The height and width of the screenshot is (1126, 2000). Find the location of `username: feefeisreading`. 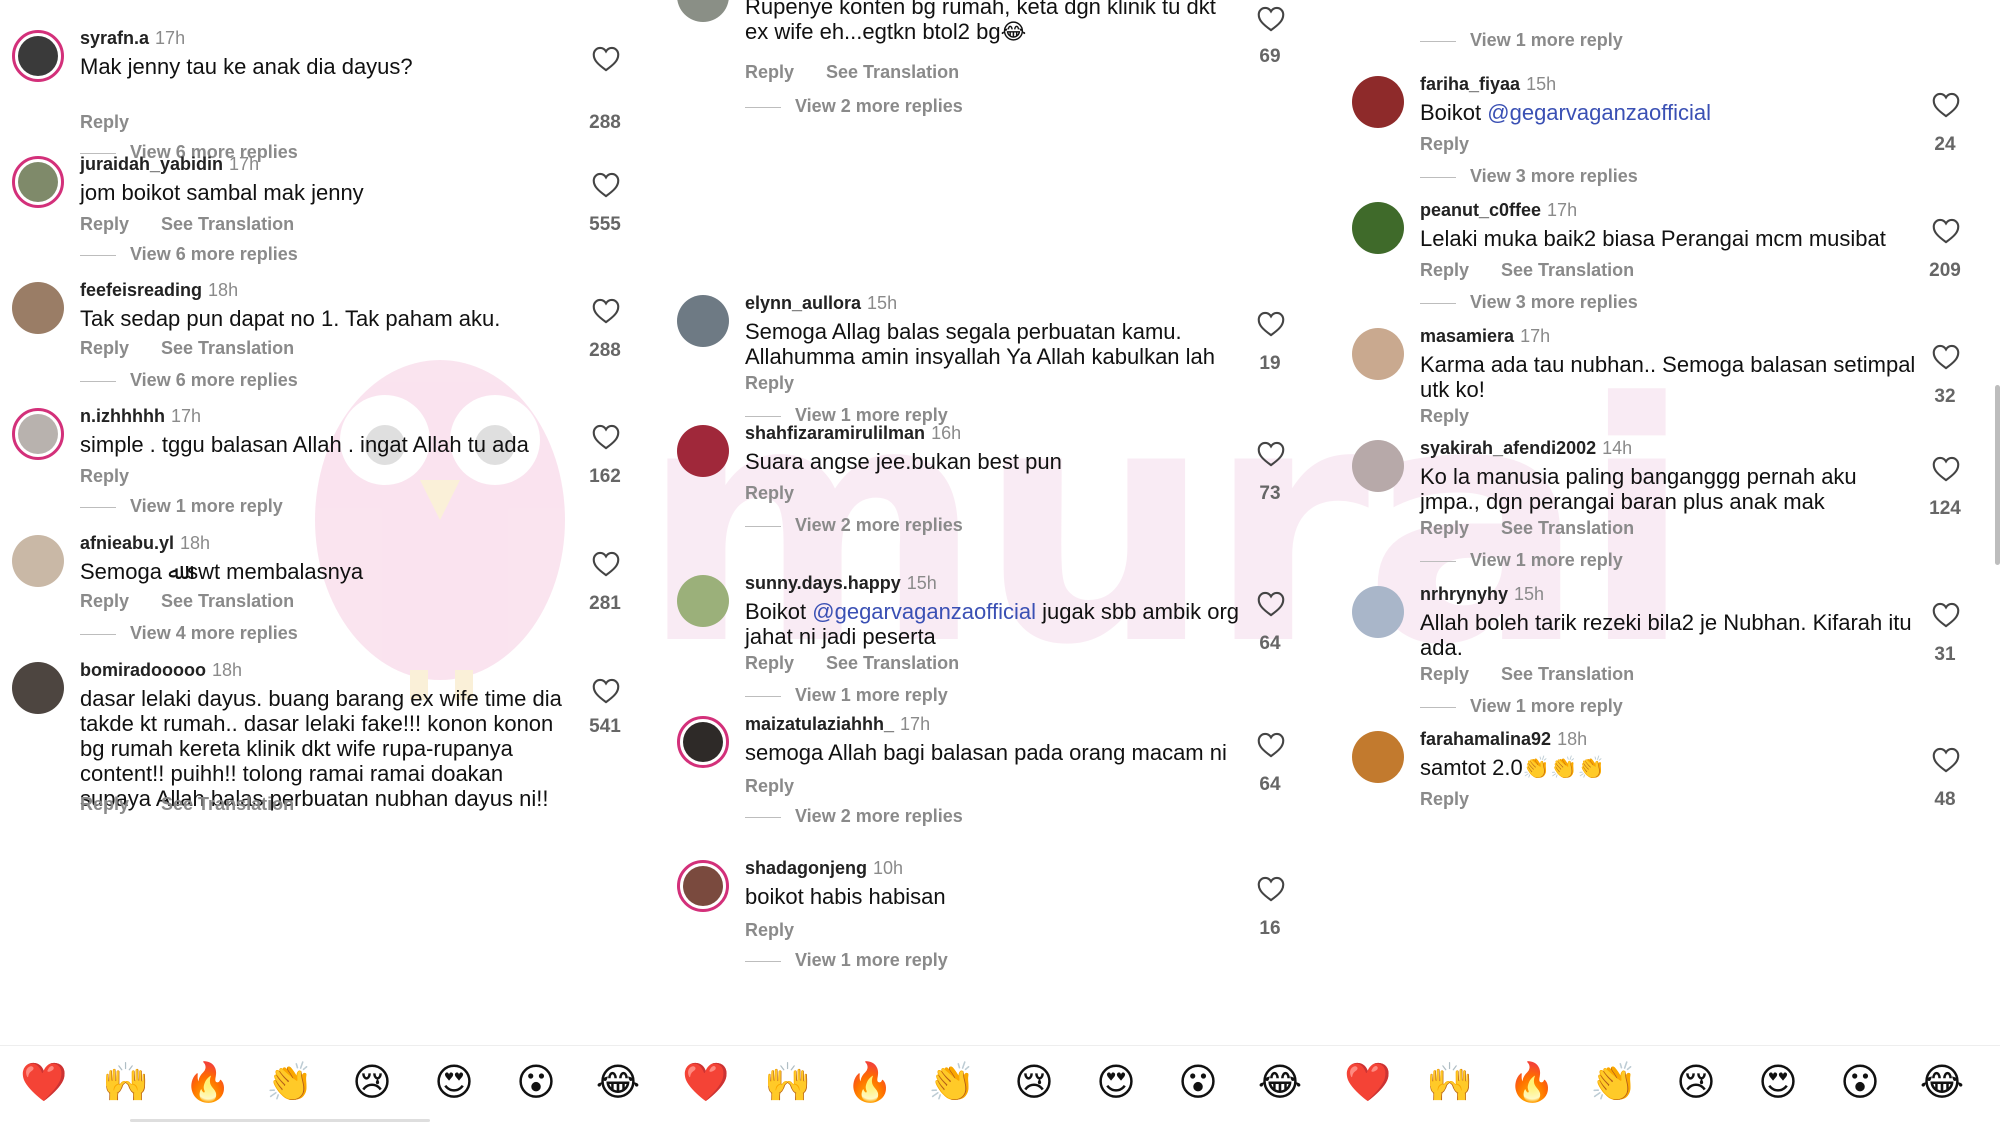

username: feefeisreading is located at coordinates (141, 290).